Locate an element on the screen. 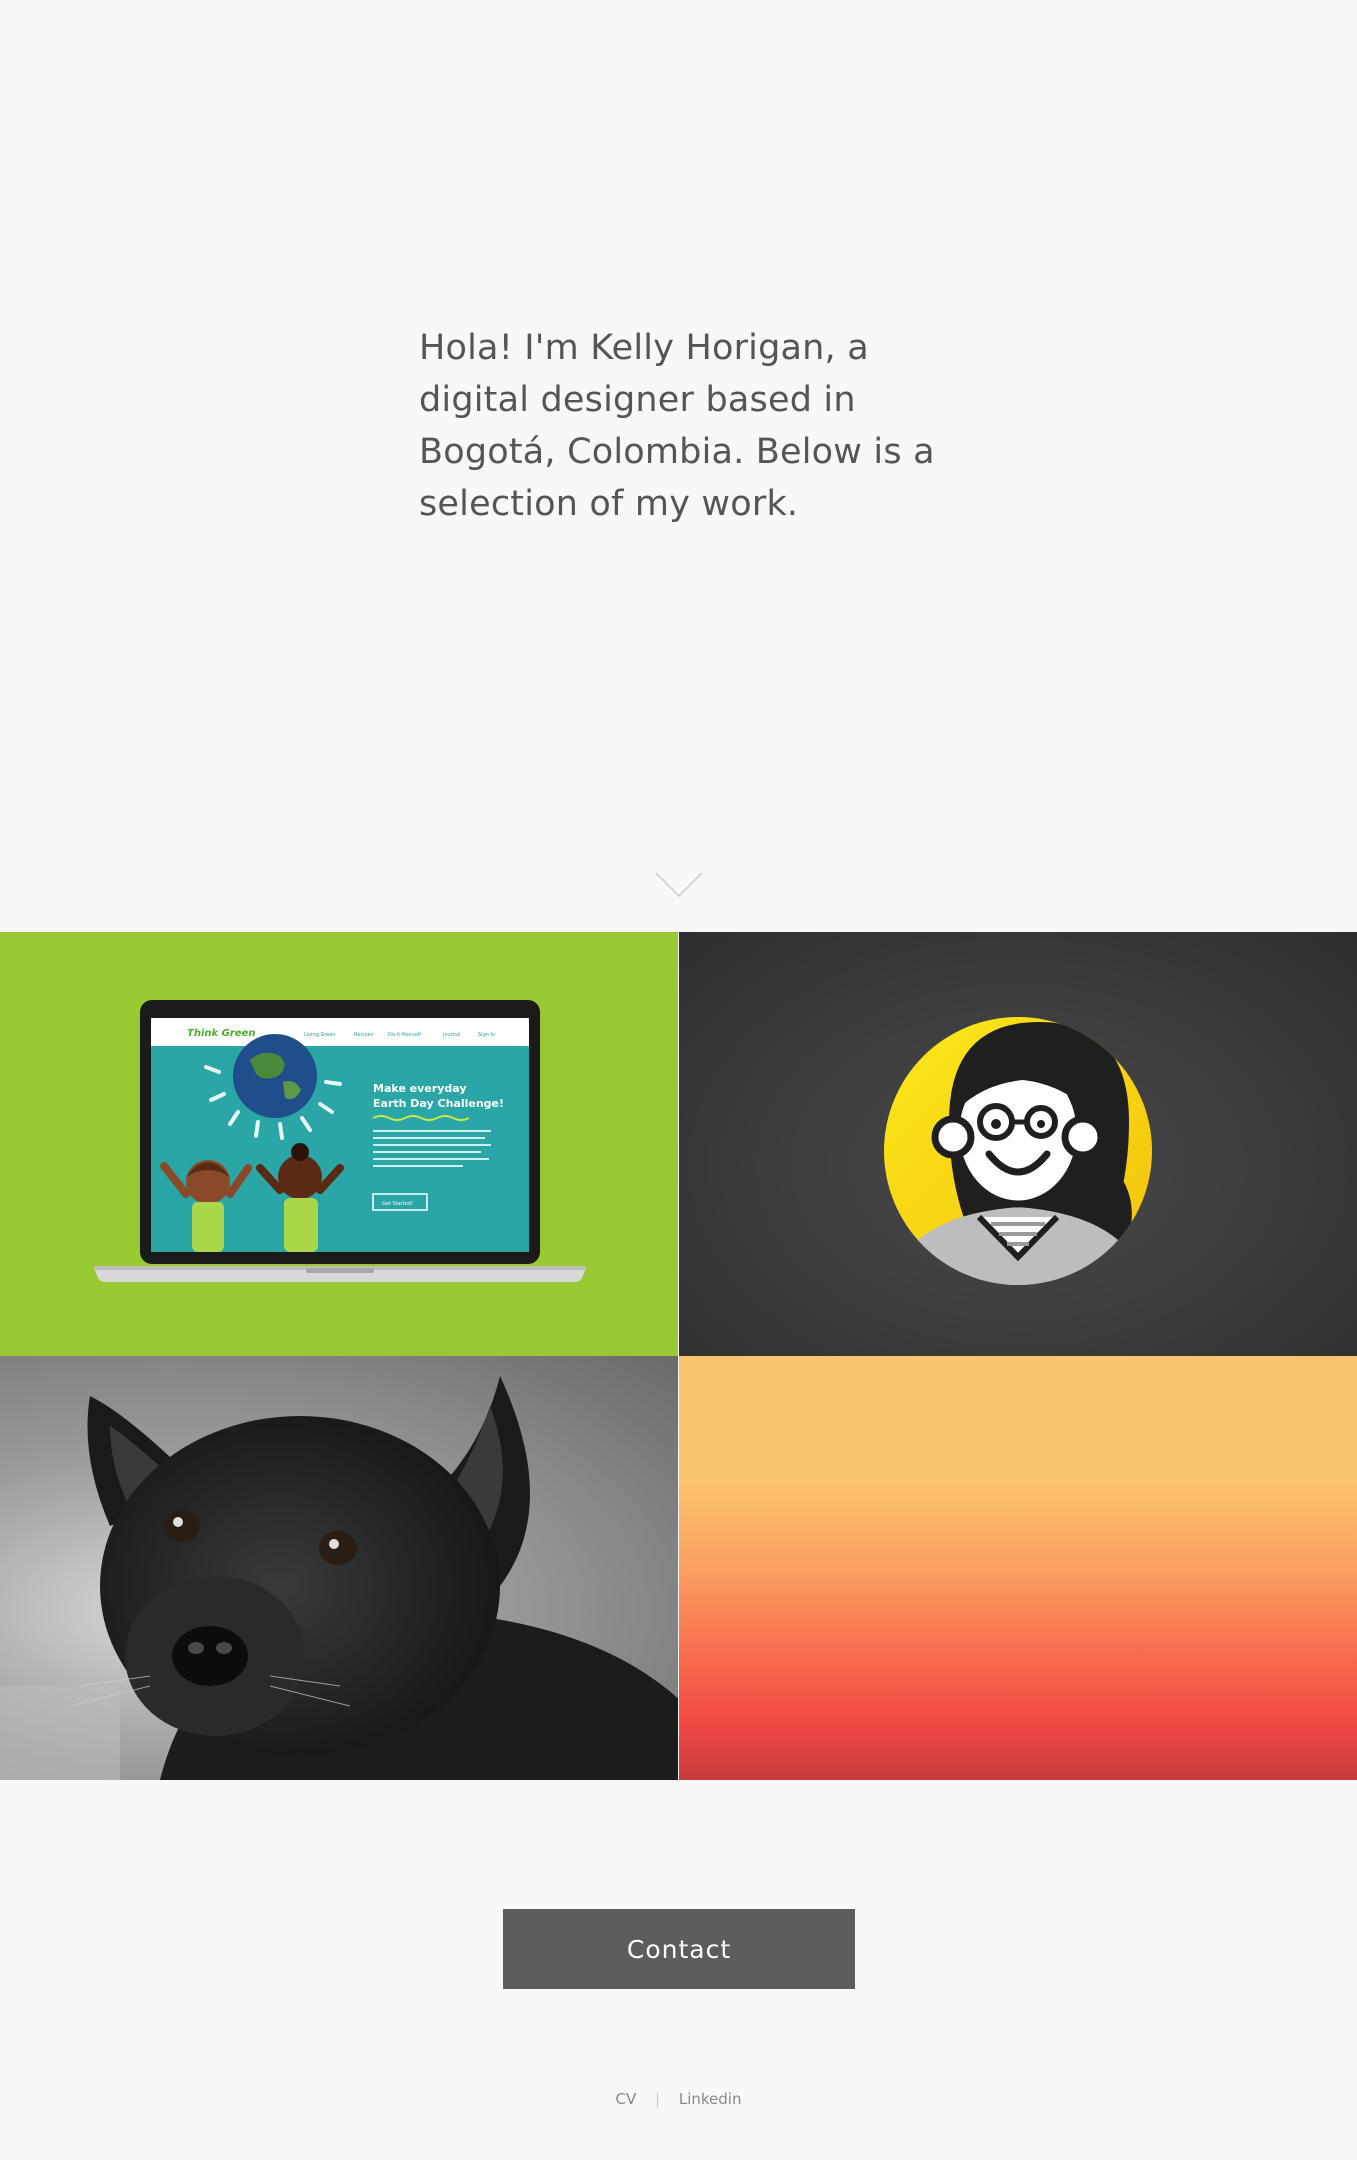  cv-link: CV is located at coordinates (626, 2099).